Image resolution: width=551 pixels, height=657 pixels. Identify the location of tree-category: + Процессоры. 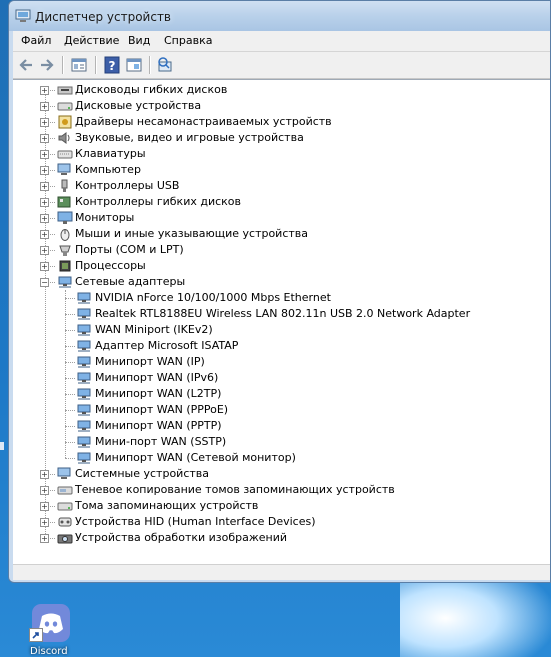
(281, 266).